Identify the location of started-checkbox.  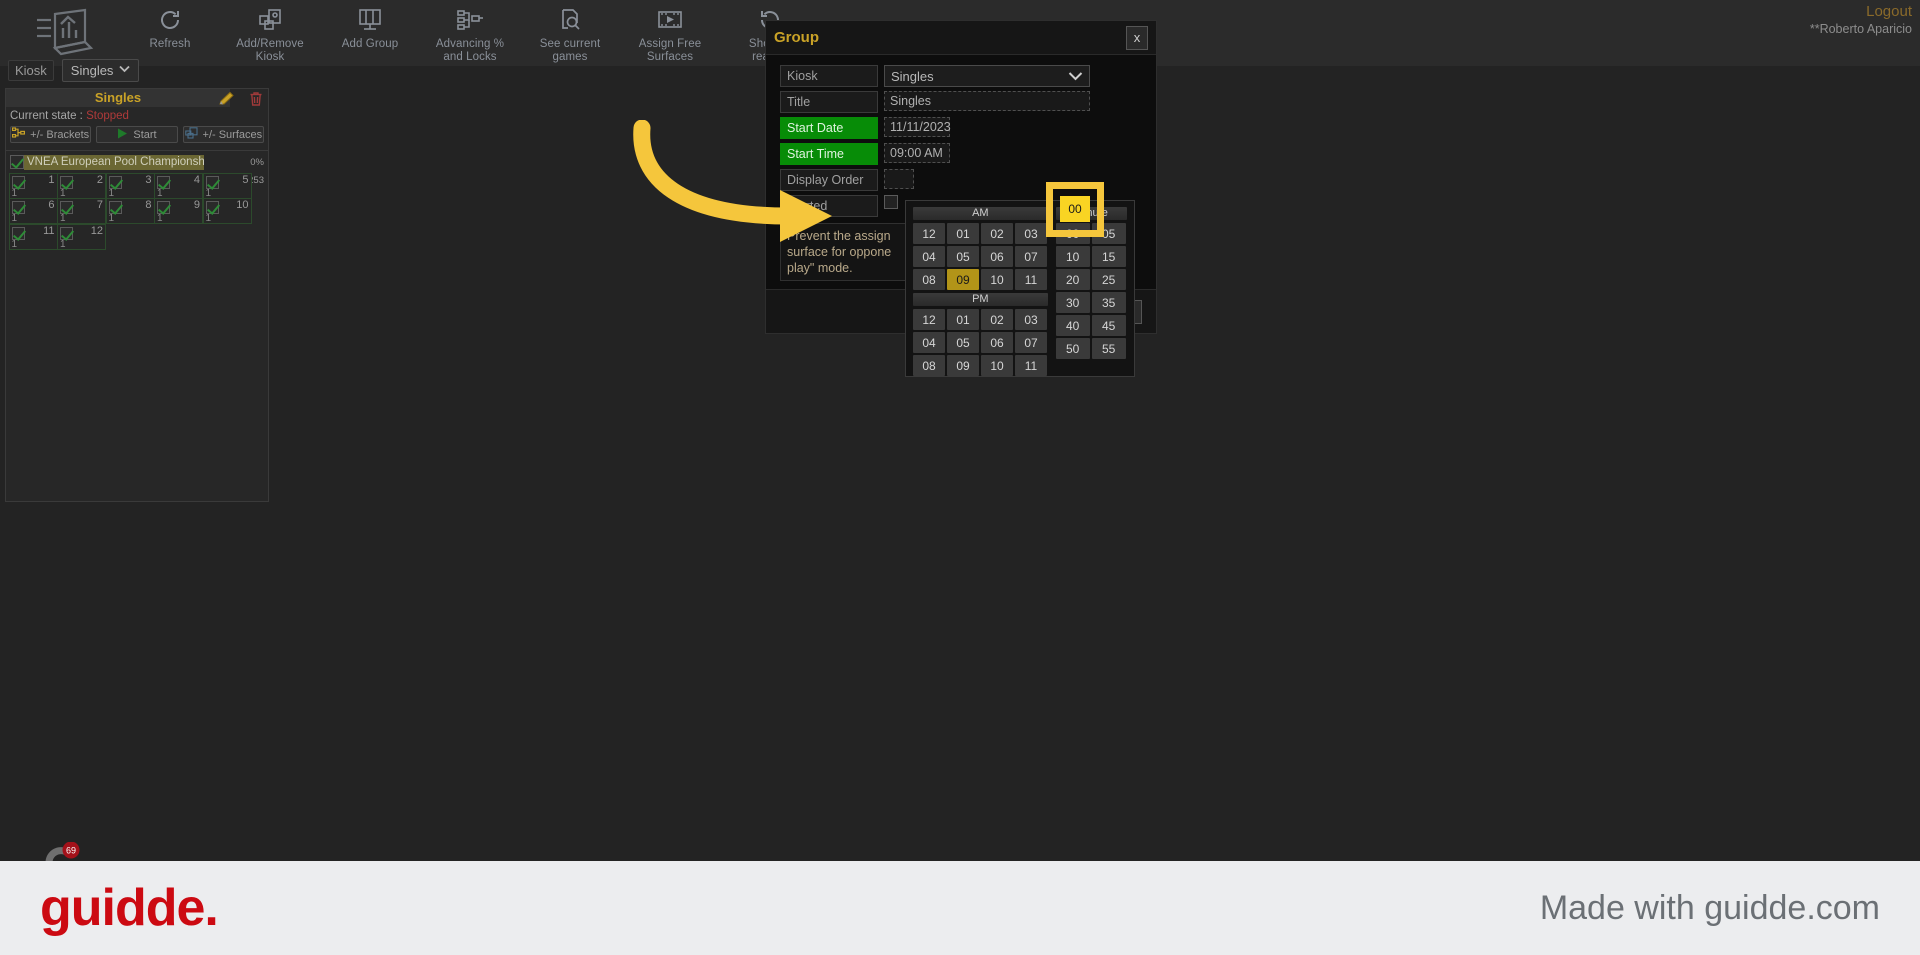
(891, 202).